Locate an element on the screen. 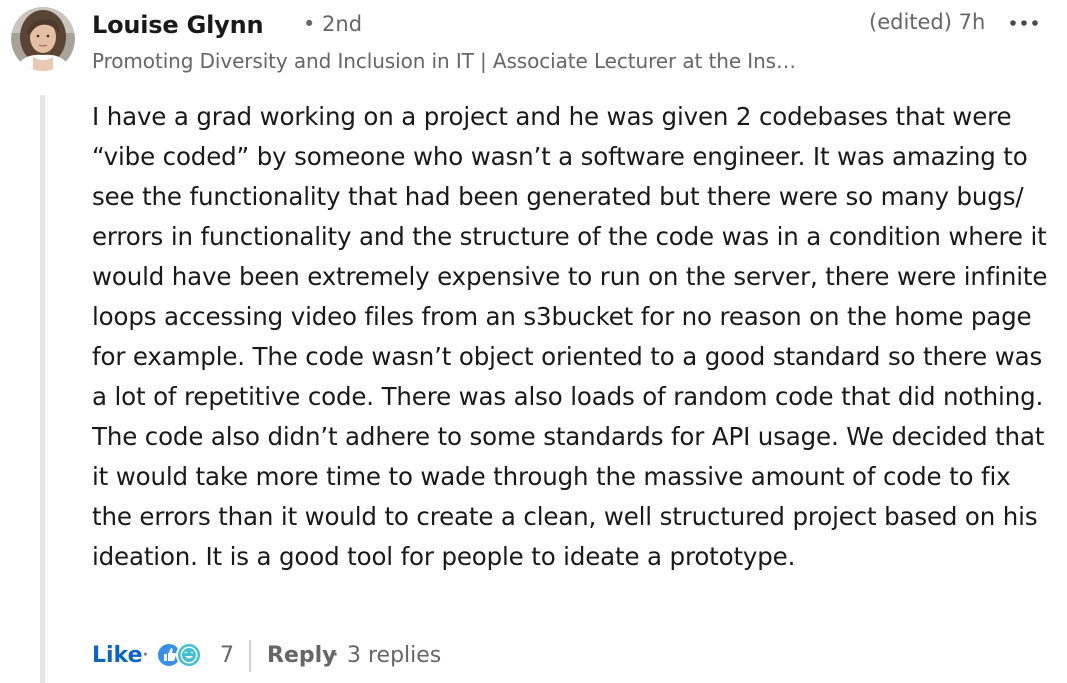  author-name: Louise Glynn is located at coordinates (178, 25).